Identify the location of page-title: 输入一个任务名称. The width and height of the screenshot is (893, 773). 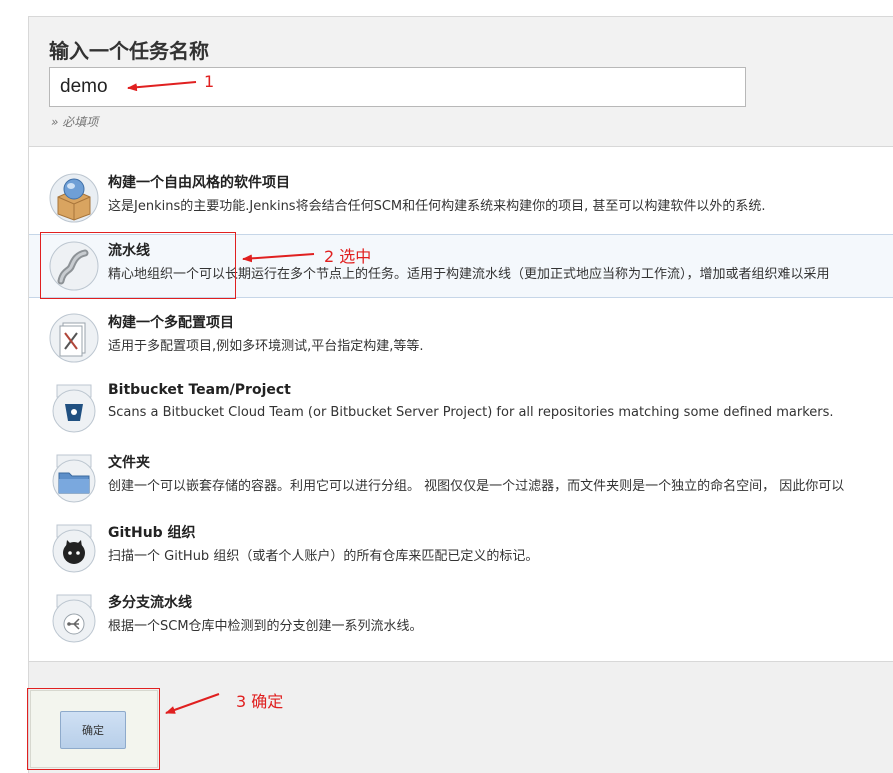
(129, 51).